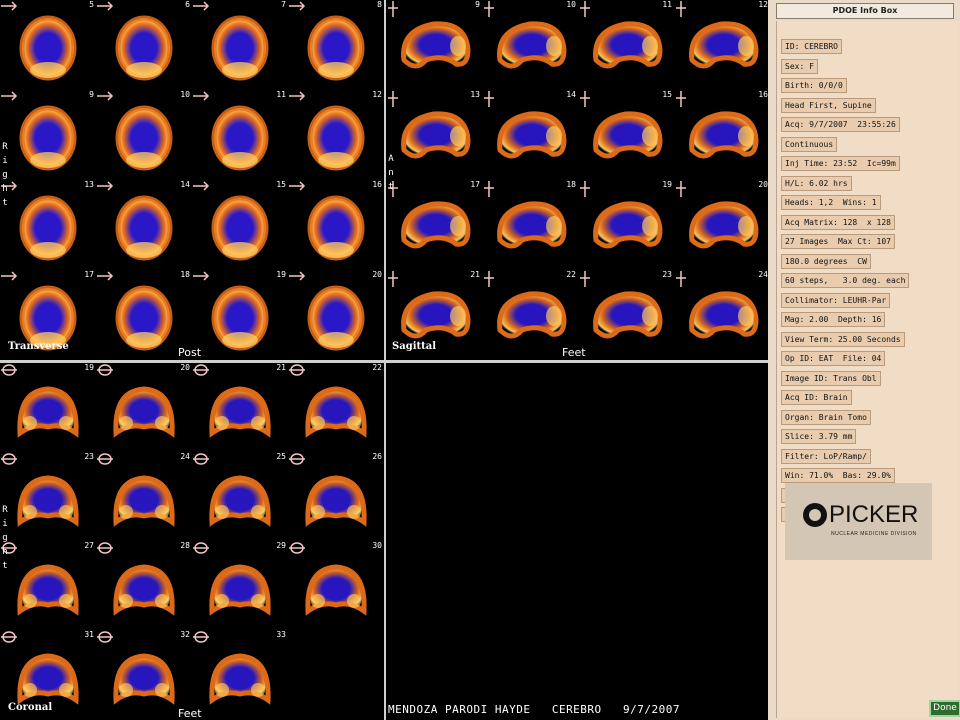 This screenshot has height=720, width=960. I want to click on info-field: Mag: 2.00 Depth: 16, so click(833, 319).